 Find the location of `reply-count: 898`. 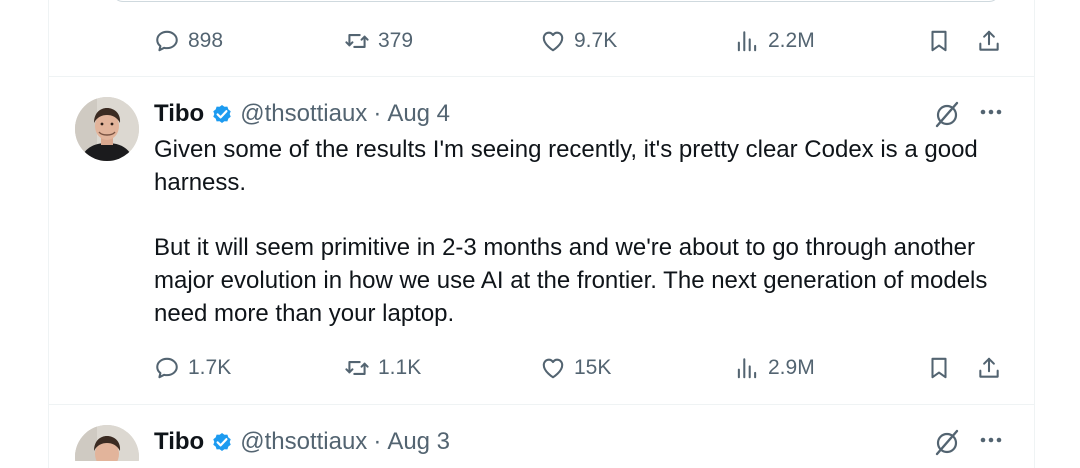

reply-count: 898 is located at coordinates (206, 40).